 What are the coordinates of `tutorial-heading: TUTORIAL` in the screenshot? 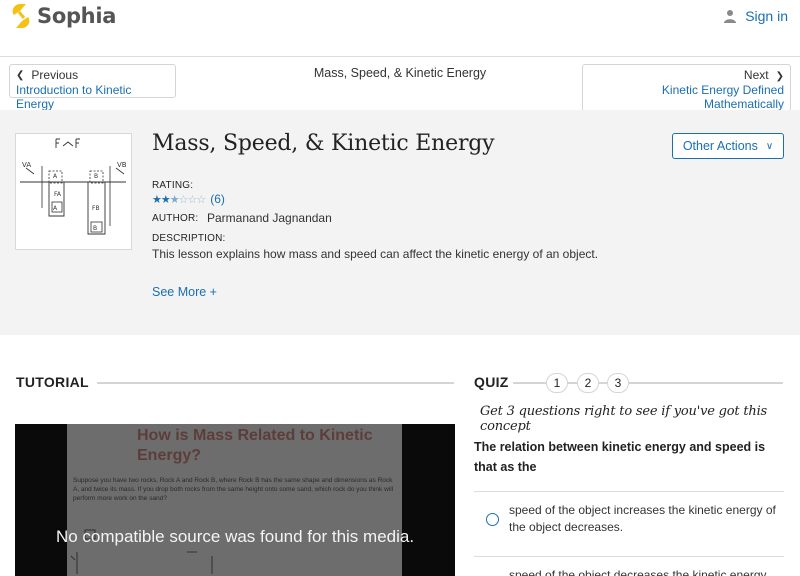 It's located at (52, 382).